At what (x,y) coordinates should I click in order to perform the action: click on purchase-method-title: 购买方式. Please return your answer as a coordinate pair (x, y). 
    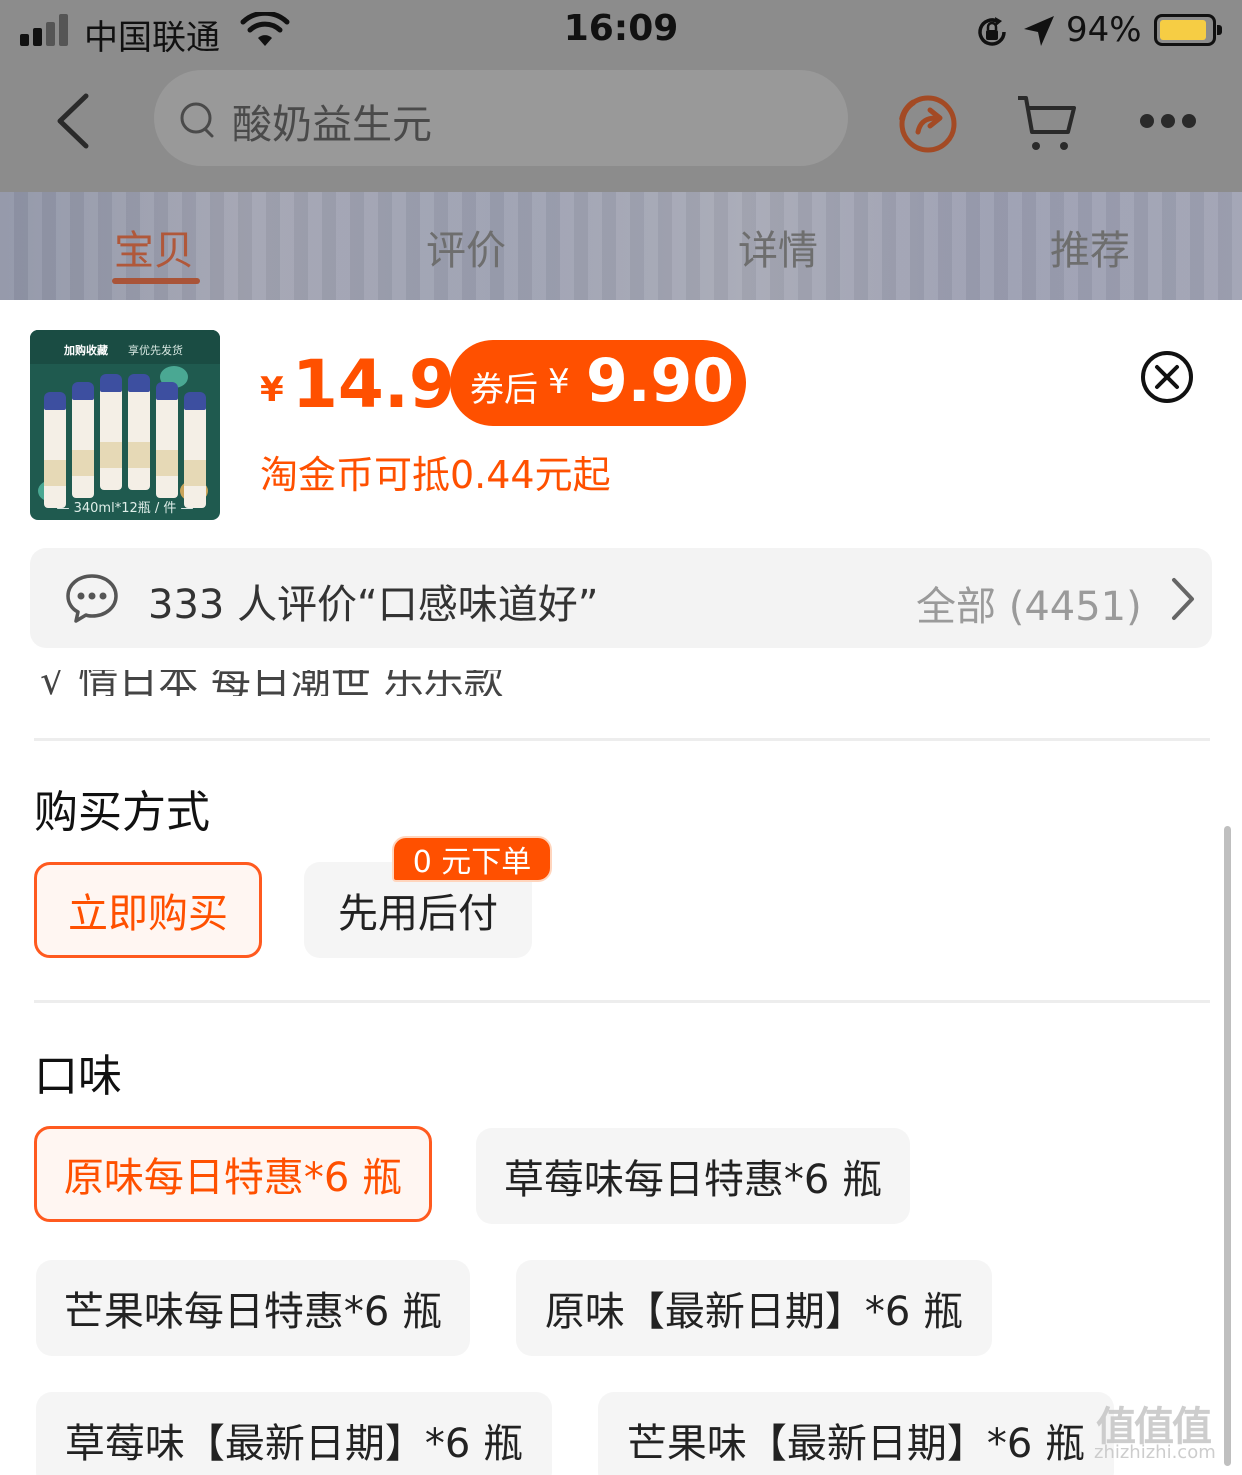
    Looking at the image, I should click on (122, 812).